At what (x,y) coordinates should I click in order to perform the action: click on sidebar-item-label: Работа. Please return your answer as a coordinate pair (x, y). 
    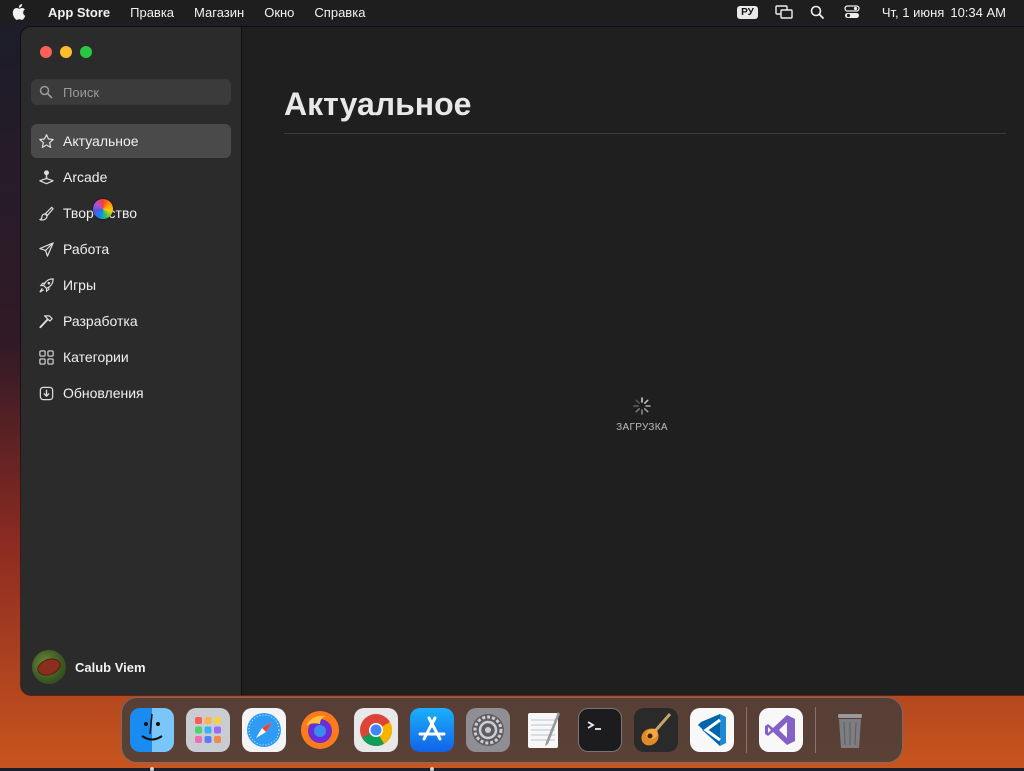
    Looking at the image, I should click on (86, 249).